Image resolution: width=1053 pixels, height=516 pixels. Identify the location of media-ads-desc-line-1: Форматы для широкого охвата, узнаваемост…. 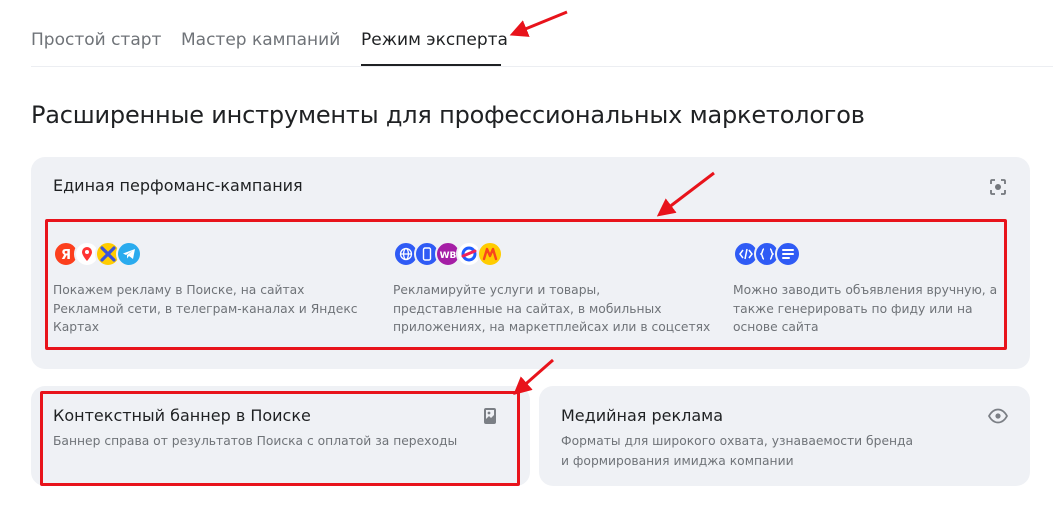
(737, 441).